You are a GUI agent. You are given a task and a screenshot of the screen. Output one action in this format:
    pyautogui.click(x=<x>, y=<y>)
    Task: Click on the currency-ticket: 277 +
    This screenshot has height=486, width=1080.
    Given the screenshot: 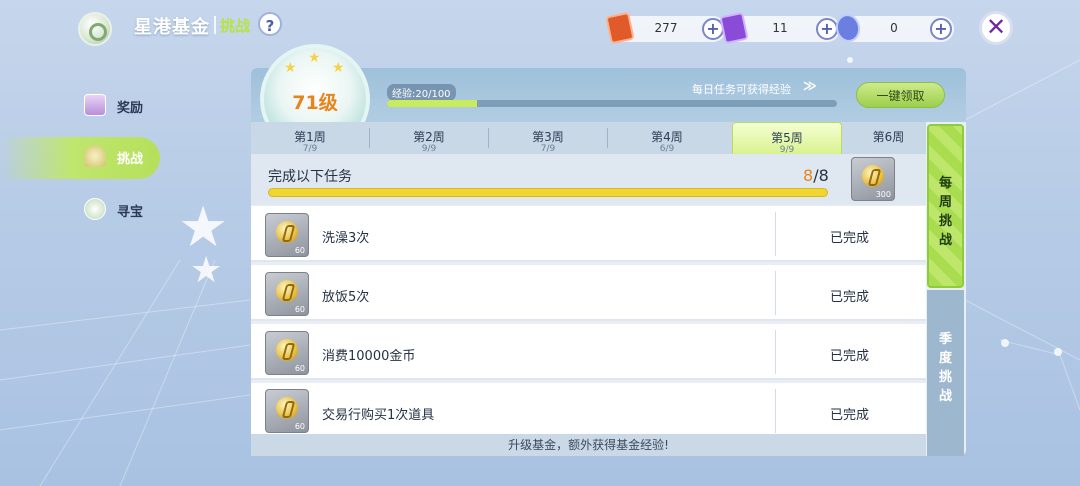 What is the action you would take?
    pyautogui.click(x=665, y=28)
    